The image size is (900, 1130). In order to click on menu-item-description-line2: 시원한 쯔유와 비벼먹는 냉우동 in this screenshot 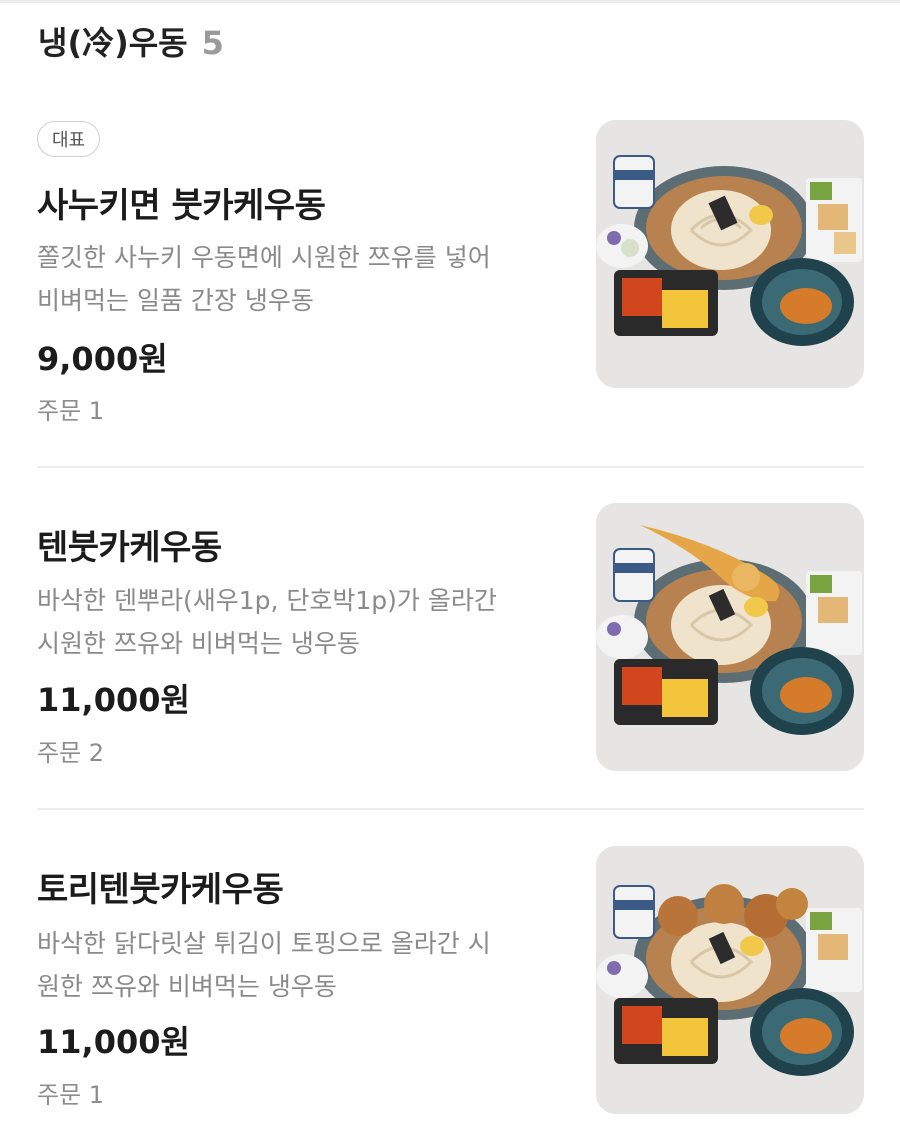, I will do `click(198, 643)`.